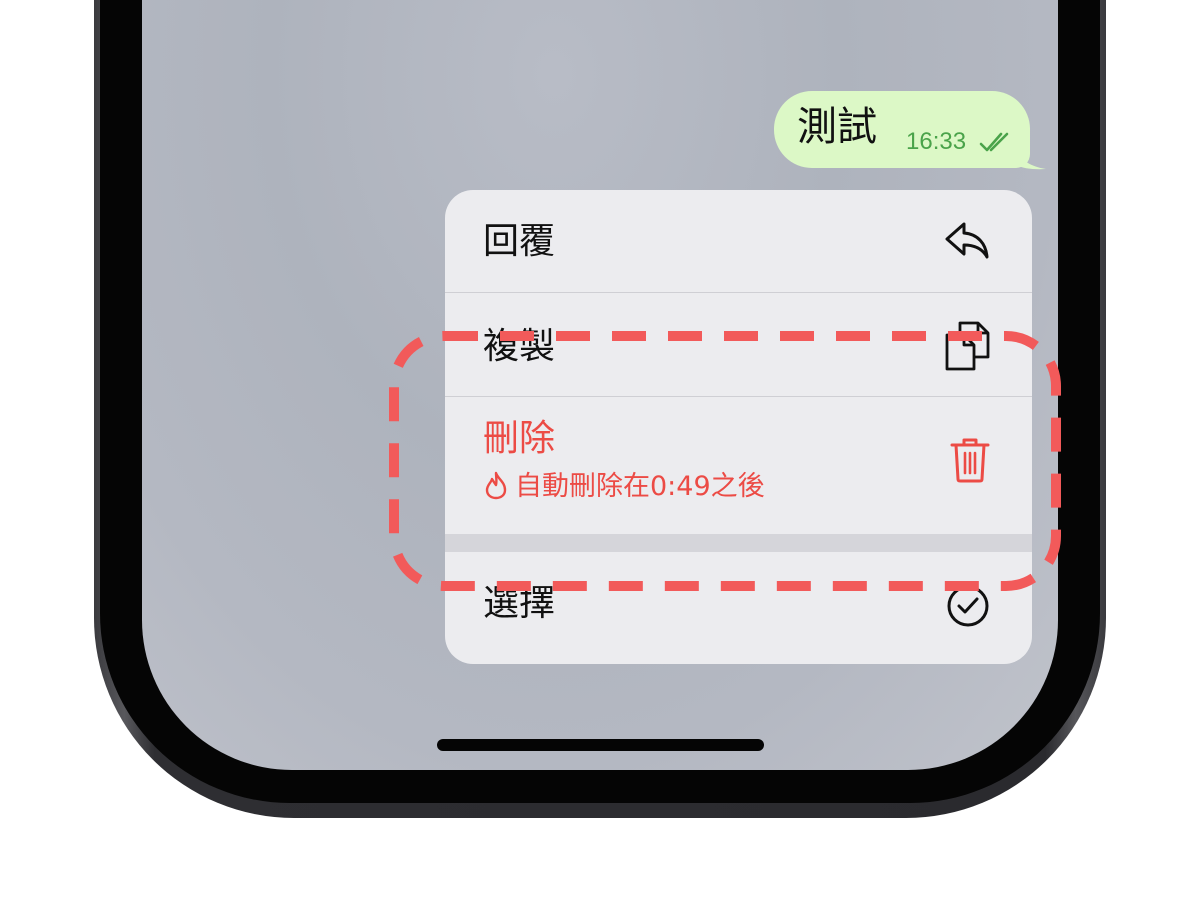  I want to click on menu-item-label: 回覆, so click(519, 241).